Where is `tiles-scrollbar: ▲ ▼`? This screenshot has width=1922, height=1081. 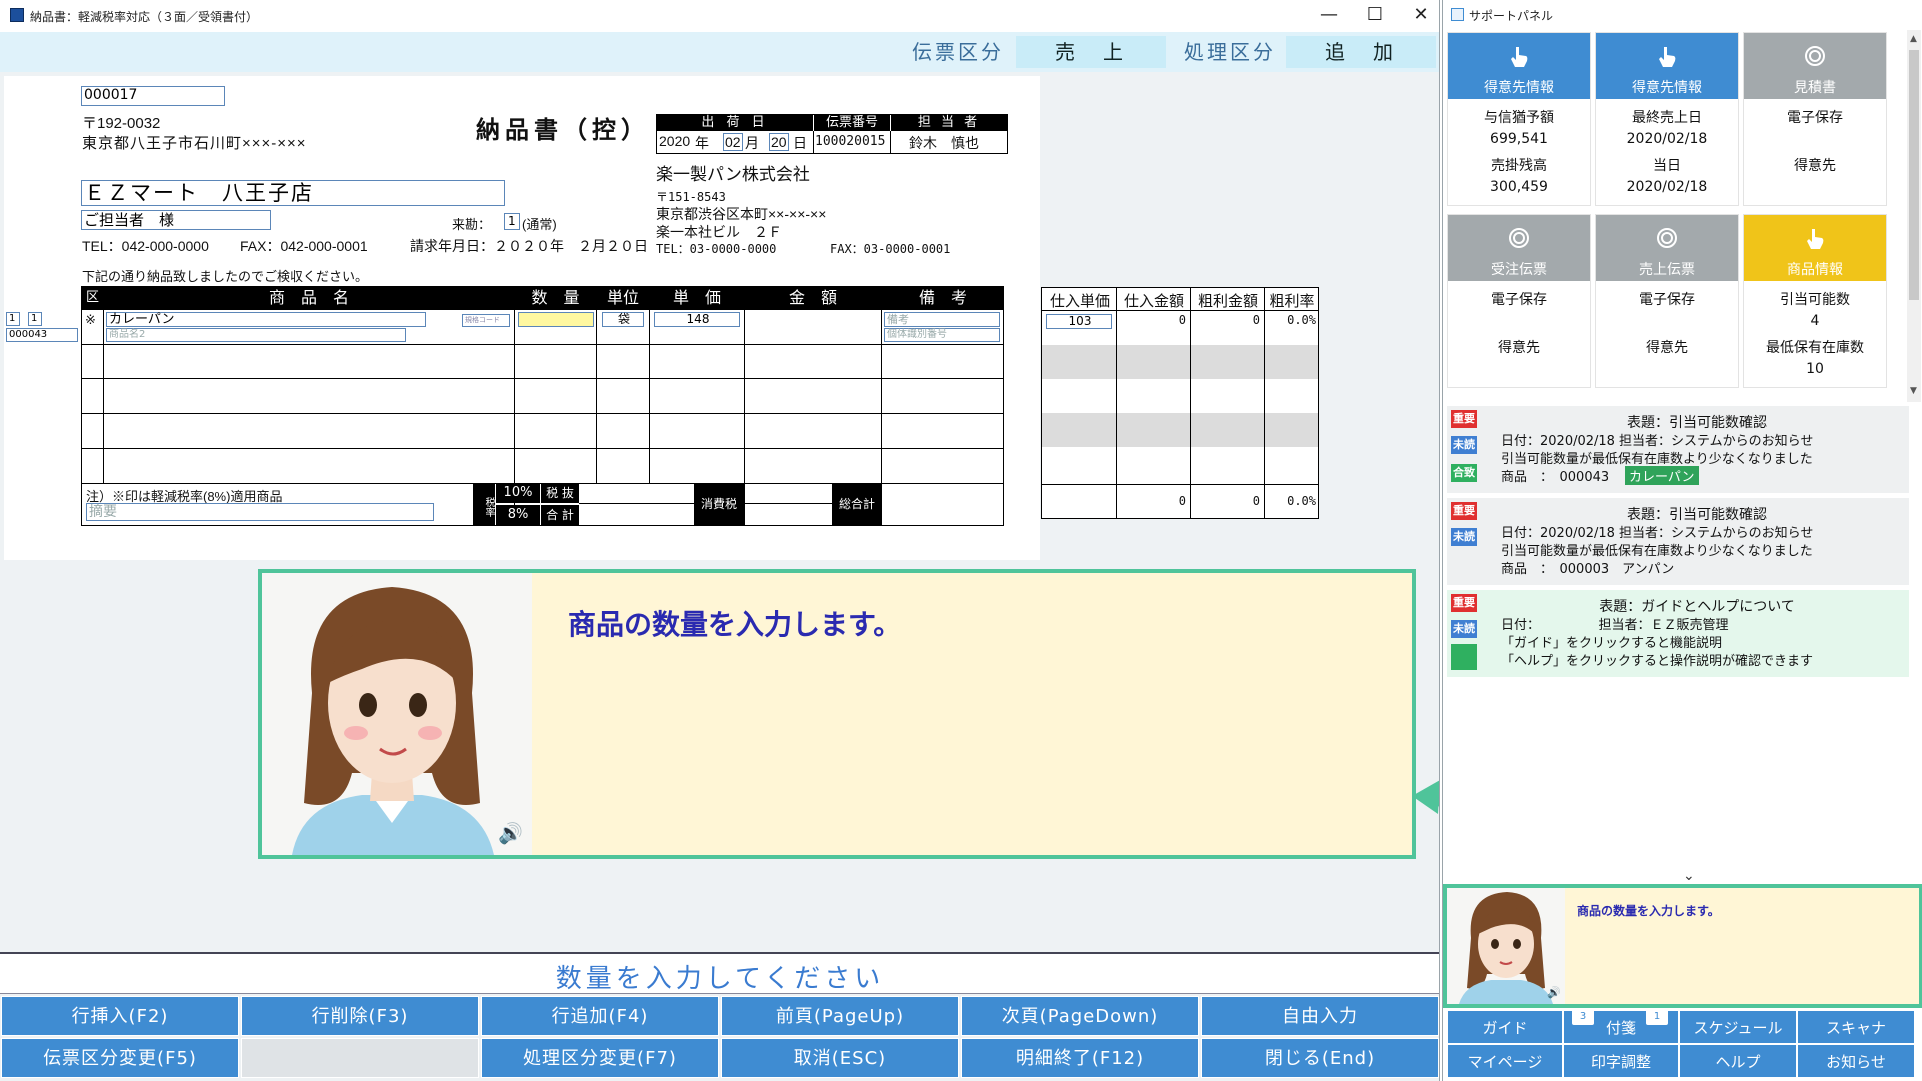 tiles-scrollbar: ▲ ▼ is located at coordinates (1914, 216).